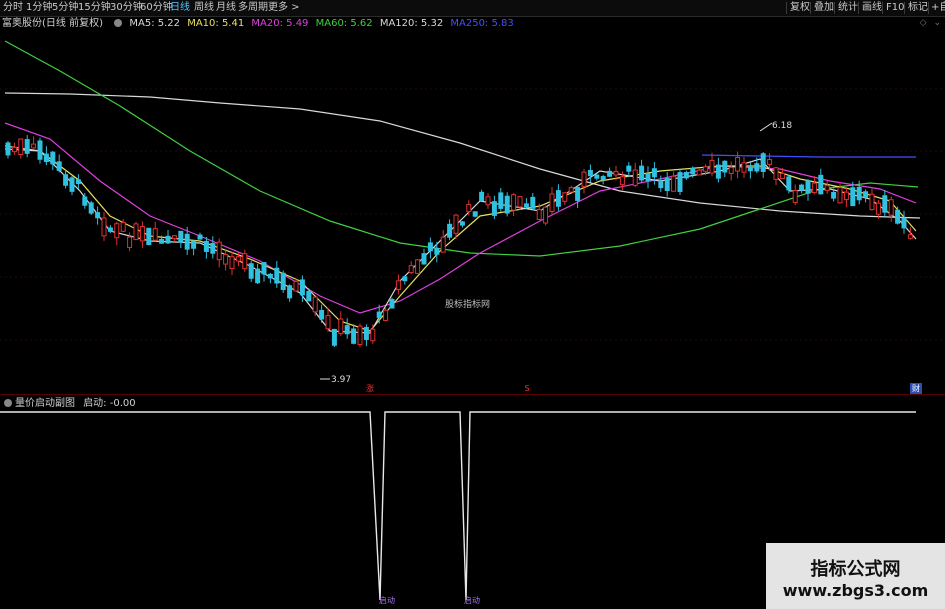 The width and height of the screenshot is (945, 609). What do you see at coordinates (126, 8) in the screenshot?
I see `tab-30min: 30分钟` at bounding box center [126, 8].